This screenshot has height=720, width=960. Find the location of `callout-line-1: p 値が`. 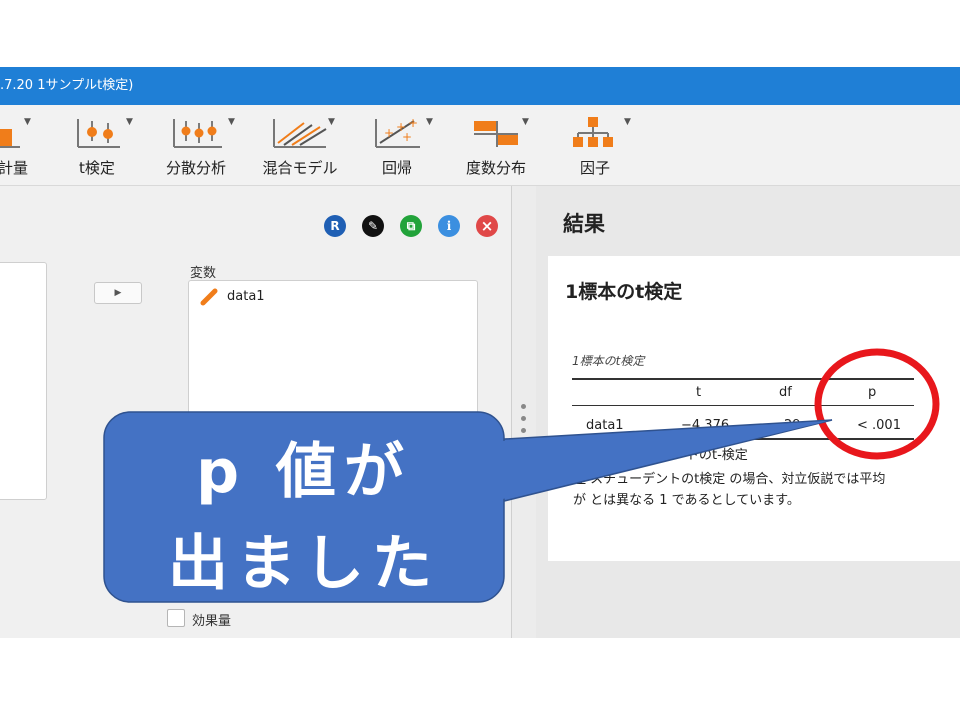

callout-line-1: p 値が is located at coordinates (304, 472).